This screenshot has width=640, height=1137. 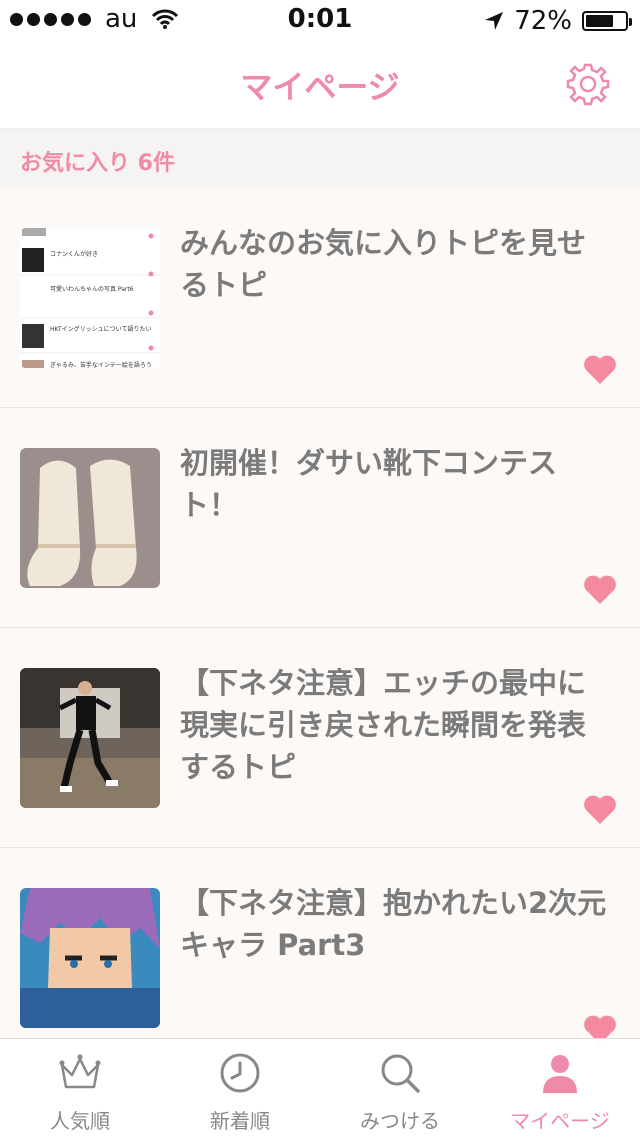 What do you see at coordinates (494, 21) in the screenshot?
I see `location-arrow-icon` at bounding box center [494, 21].